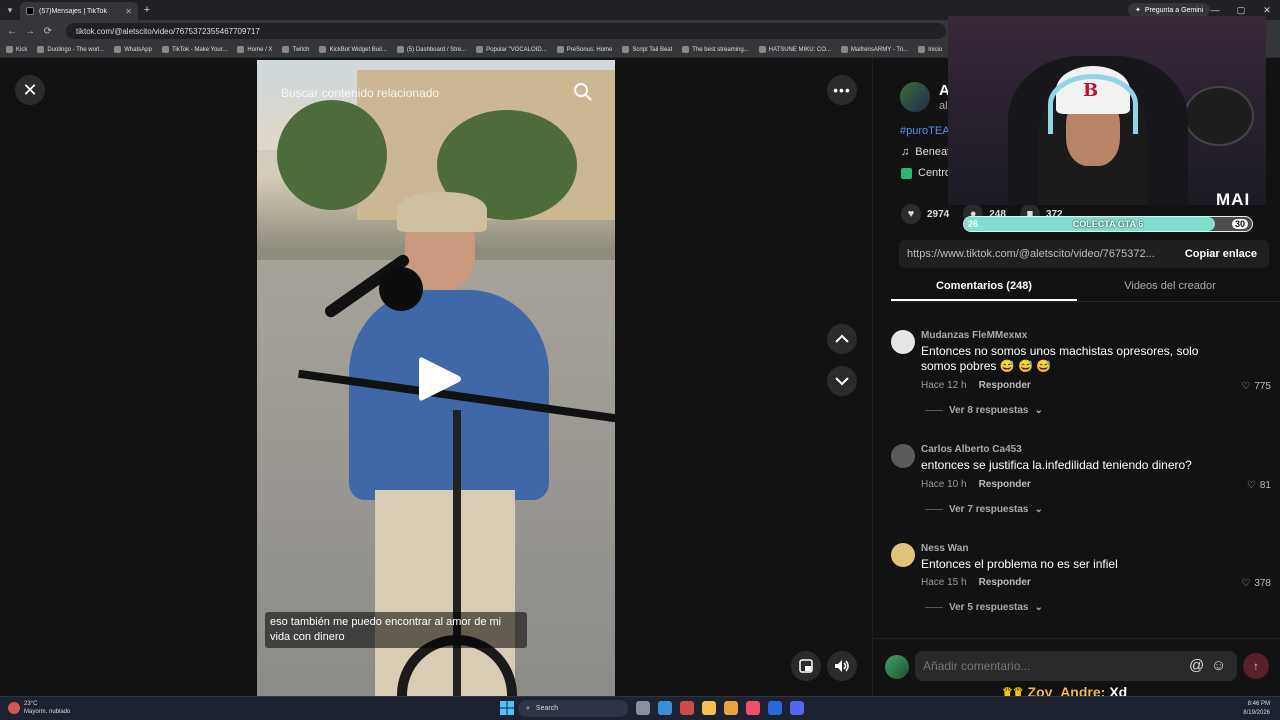  What do you see at coordinates (1019, 564) in the screenshot?
I see `comment-text: Entonces el problema no es ser infiel` at bounding box center [1019, 564].